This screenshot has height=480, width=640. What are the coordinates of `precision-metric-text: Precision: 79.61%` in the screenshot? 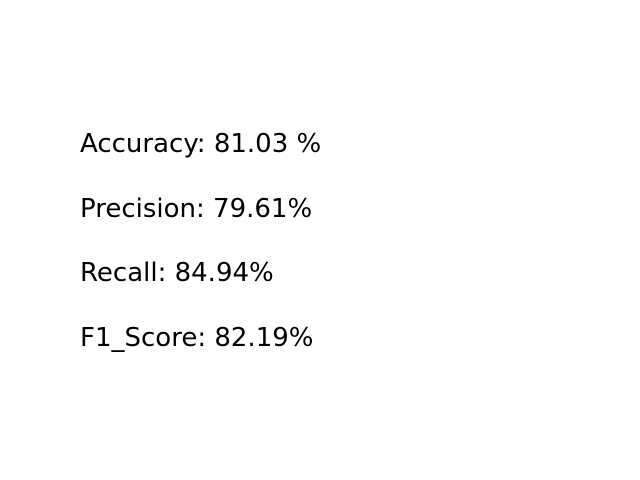 It's located at (196, 209).